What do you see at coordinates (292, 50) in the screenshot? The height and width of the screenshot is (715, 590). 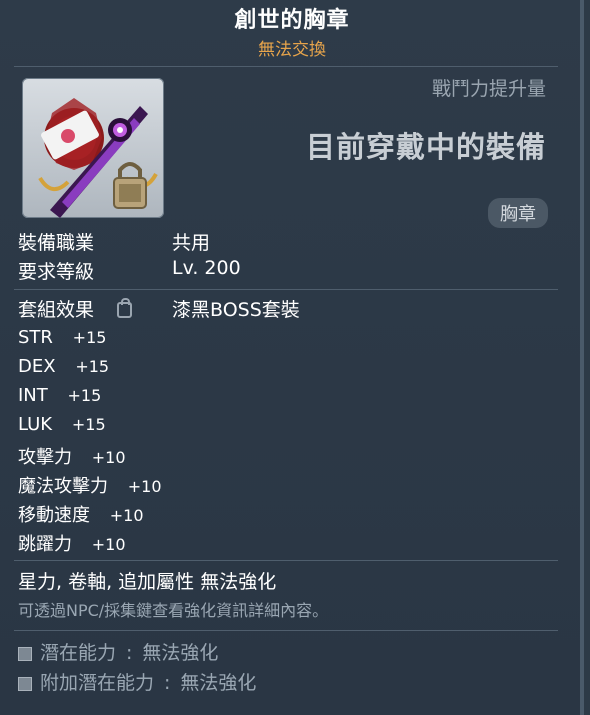 I see `trade-status: 無法交換` at bounding box center [292, 50].